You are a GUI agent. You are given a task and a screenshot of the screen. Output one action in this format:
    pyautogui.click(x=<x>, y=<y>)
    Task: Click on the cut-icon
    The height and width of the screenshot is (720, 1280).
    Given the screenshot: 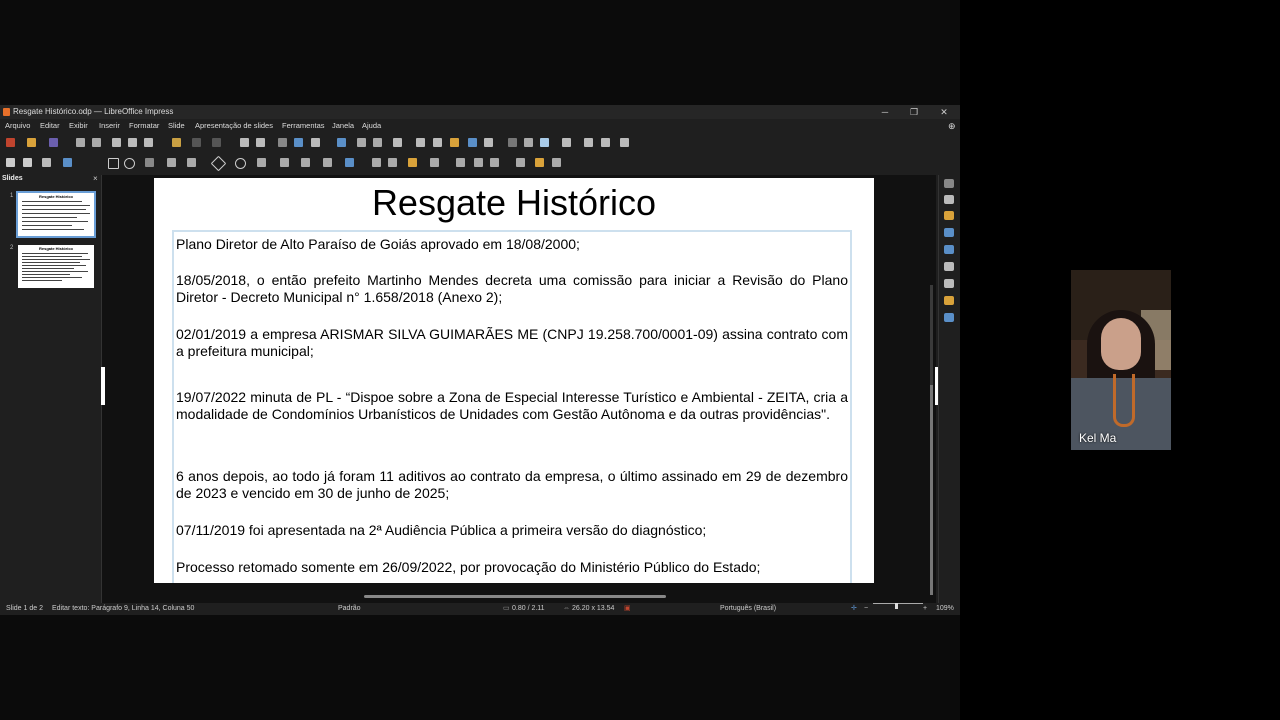 What is the action you would take?
    pyautogui.click(x=116, y=142)
    